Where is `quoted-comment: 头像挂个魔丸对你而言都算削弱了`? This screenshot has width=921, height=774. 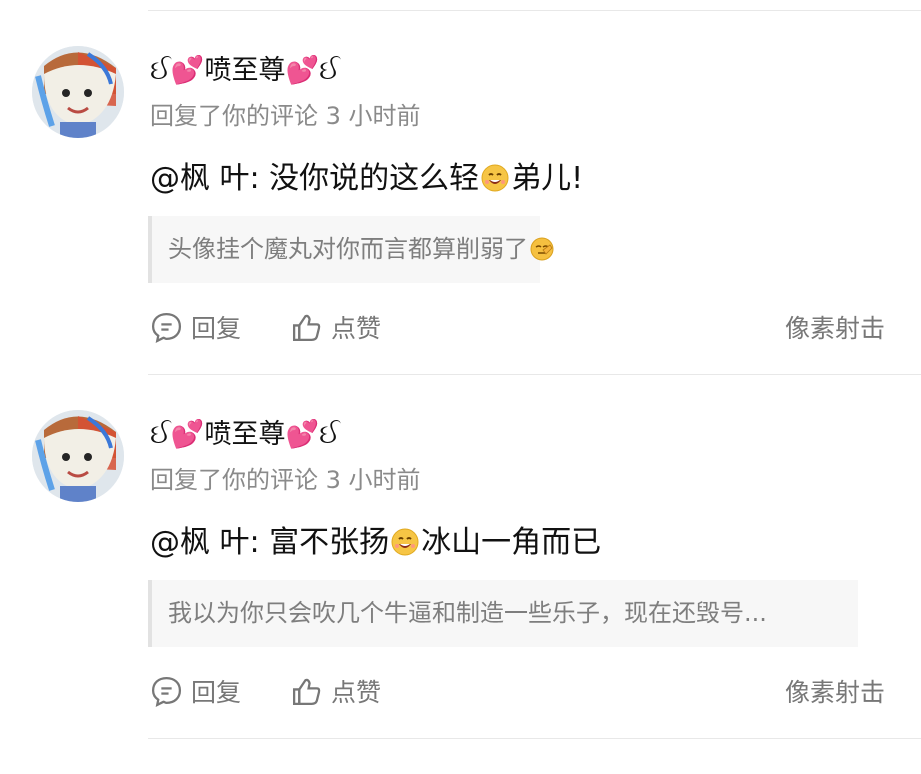
quoted-comment: 头像挂个魔丸对你而言都算削弱了 is located at coordinates (351, 249).